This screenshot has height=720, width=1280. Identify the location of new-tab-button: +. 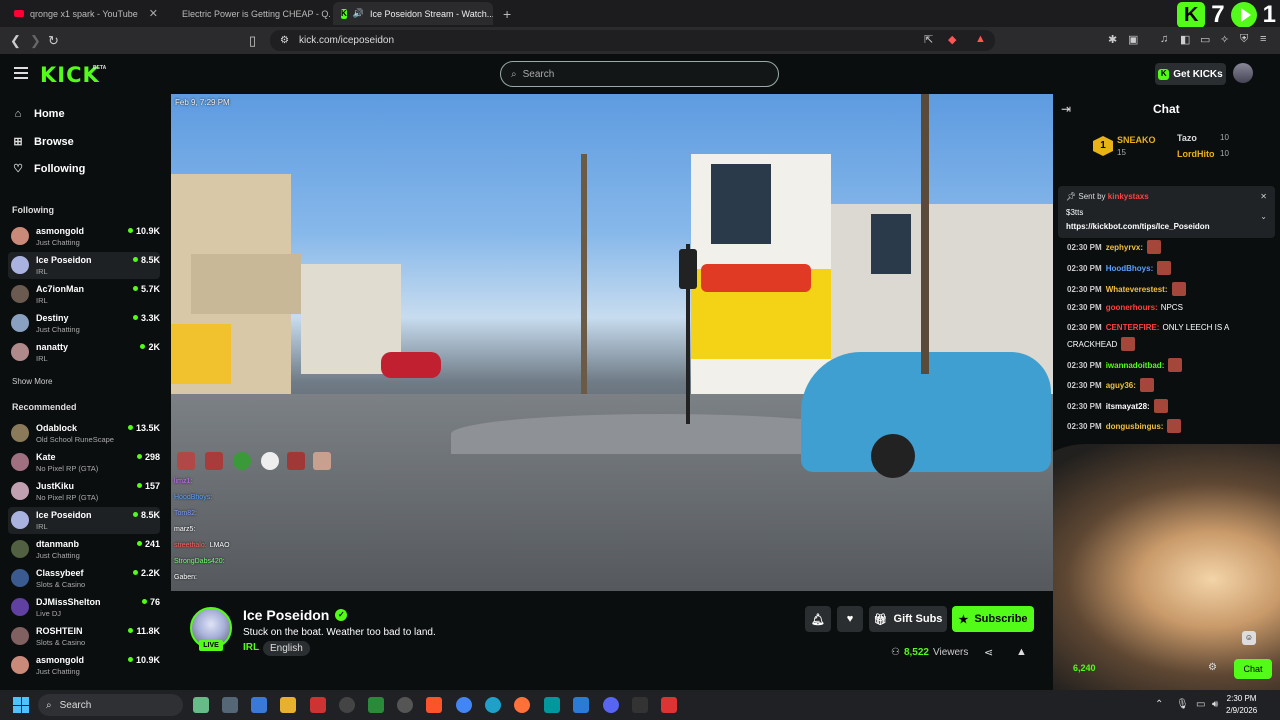
(505, 13).